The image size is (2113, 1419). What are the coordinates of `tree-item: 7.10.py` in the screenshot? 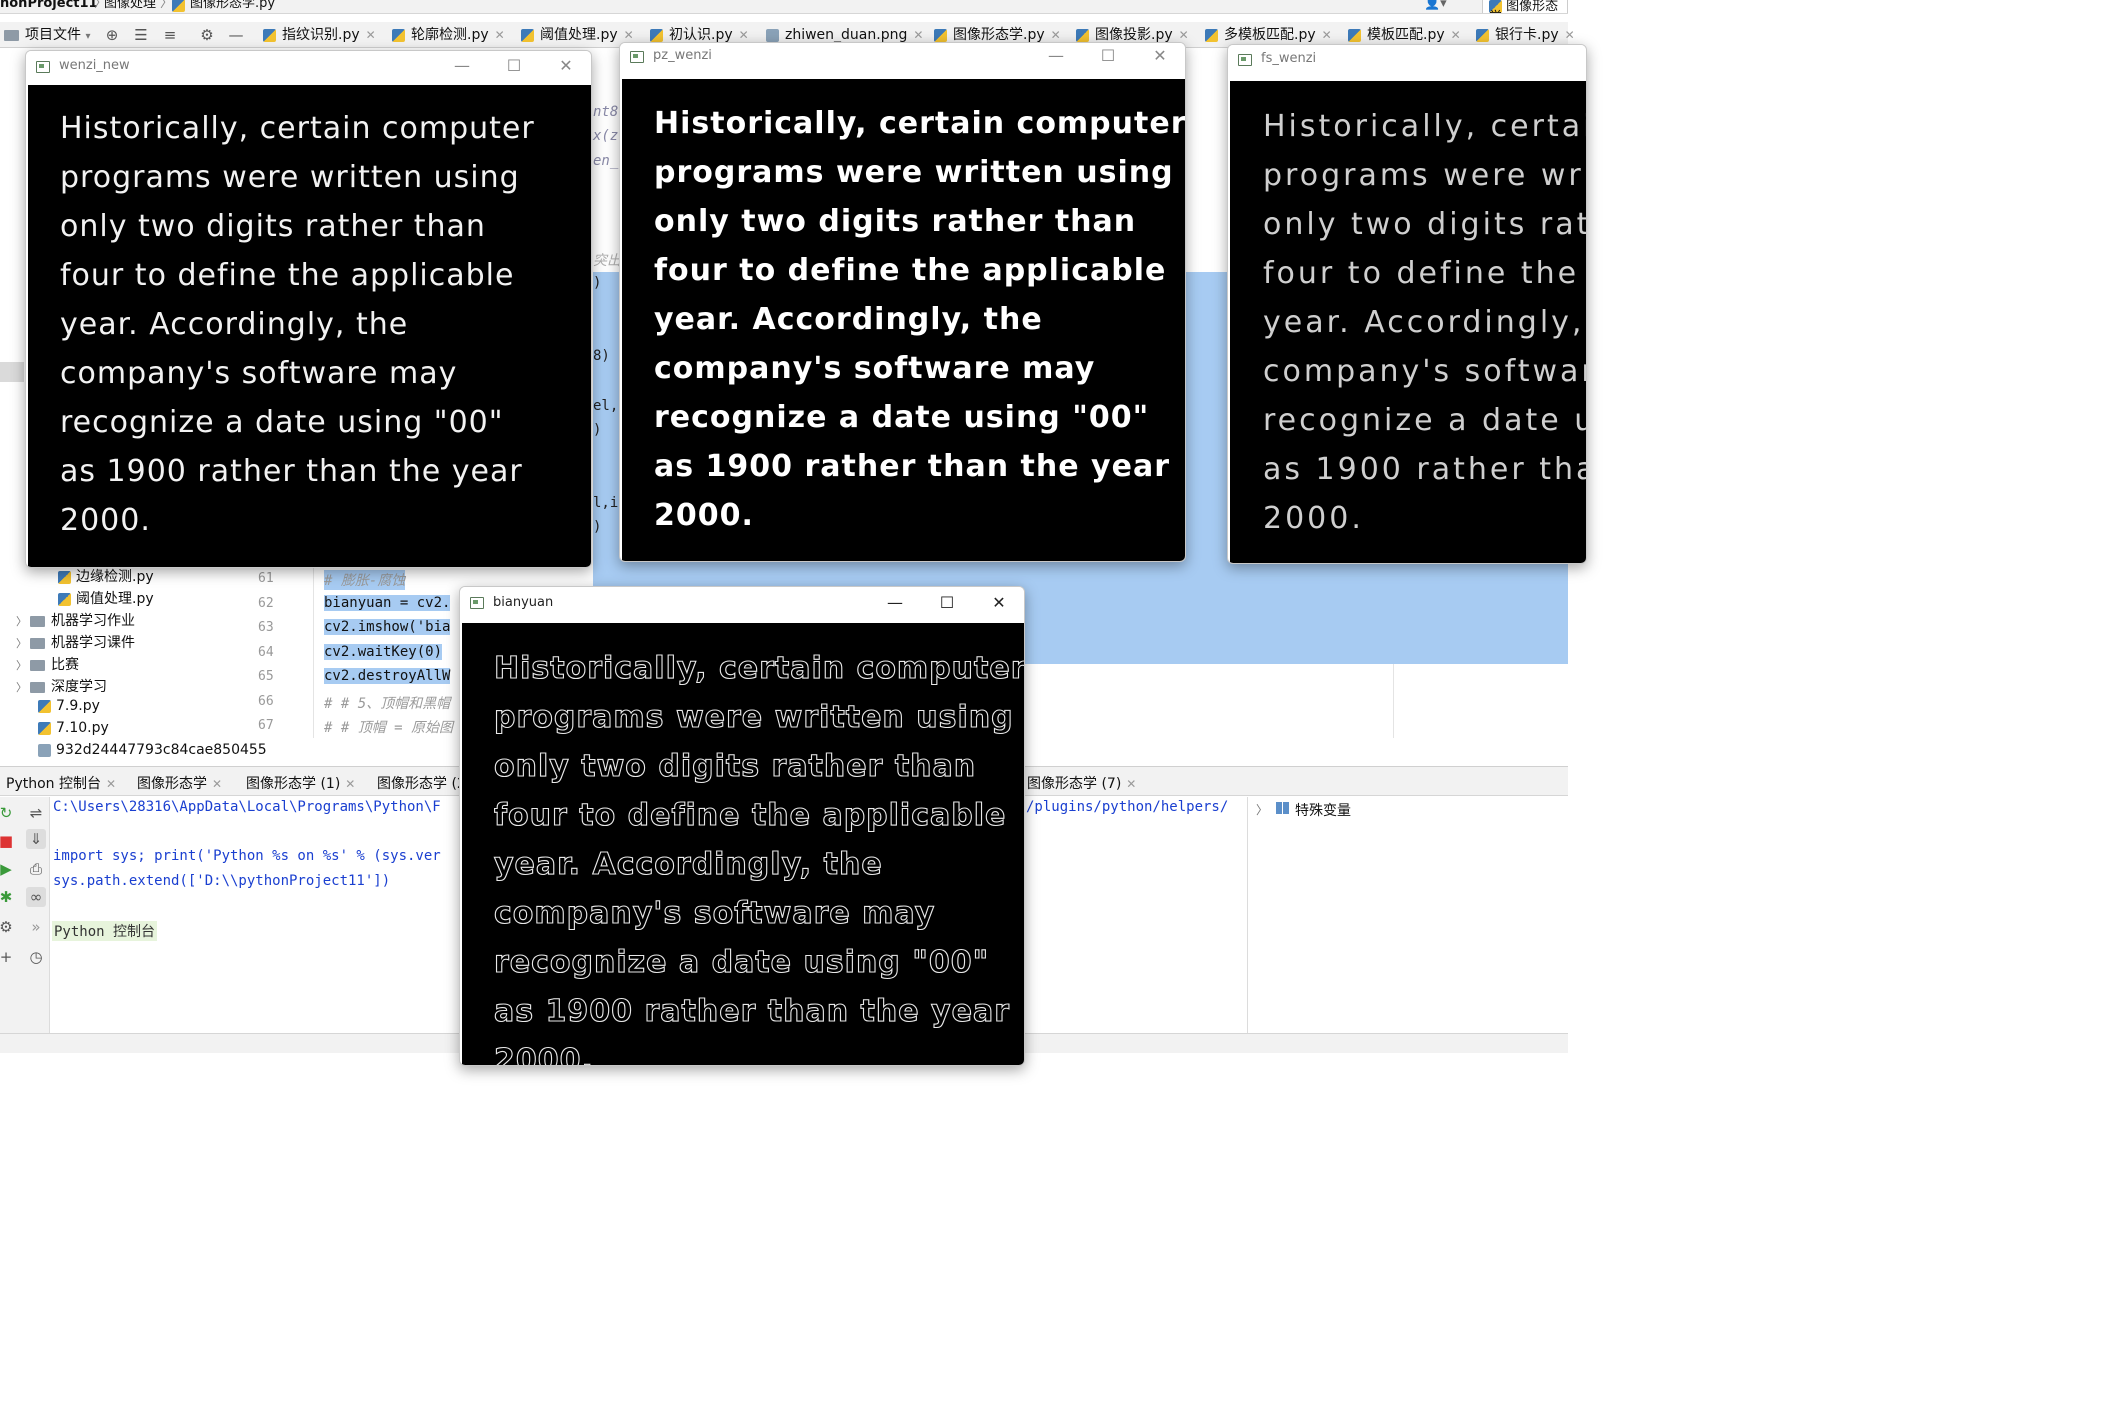 It's located at (73, 728).